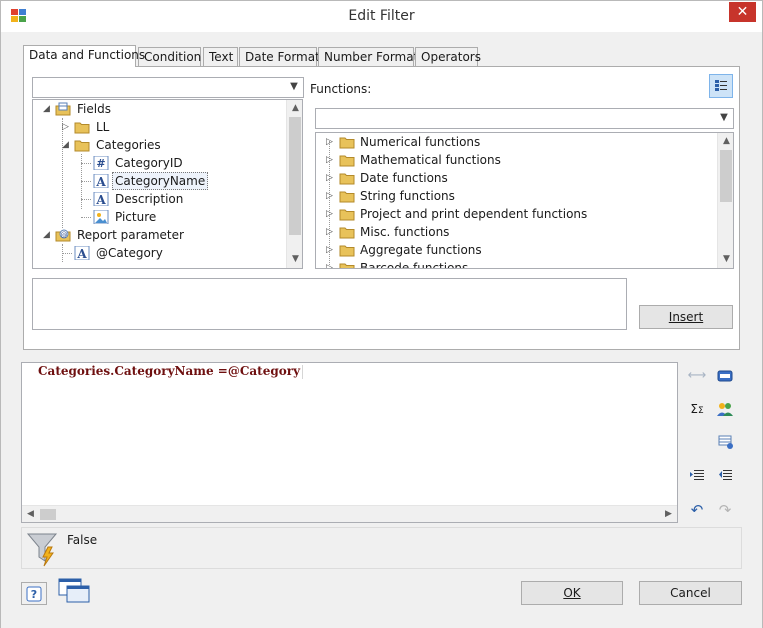 The image size is (763, 628). Describe the element at coordinates (421, 250) in the screenshot. I see `function-category-label: Aggregate functions` at that location.